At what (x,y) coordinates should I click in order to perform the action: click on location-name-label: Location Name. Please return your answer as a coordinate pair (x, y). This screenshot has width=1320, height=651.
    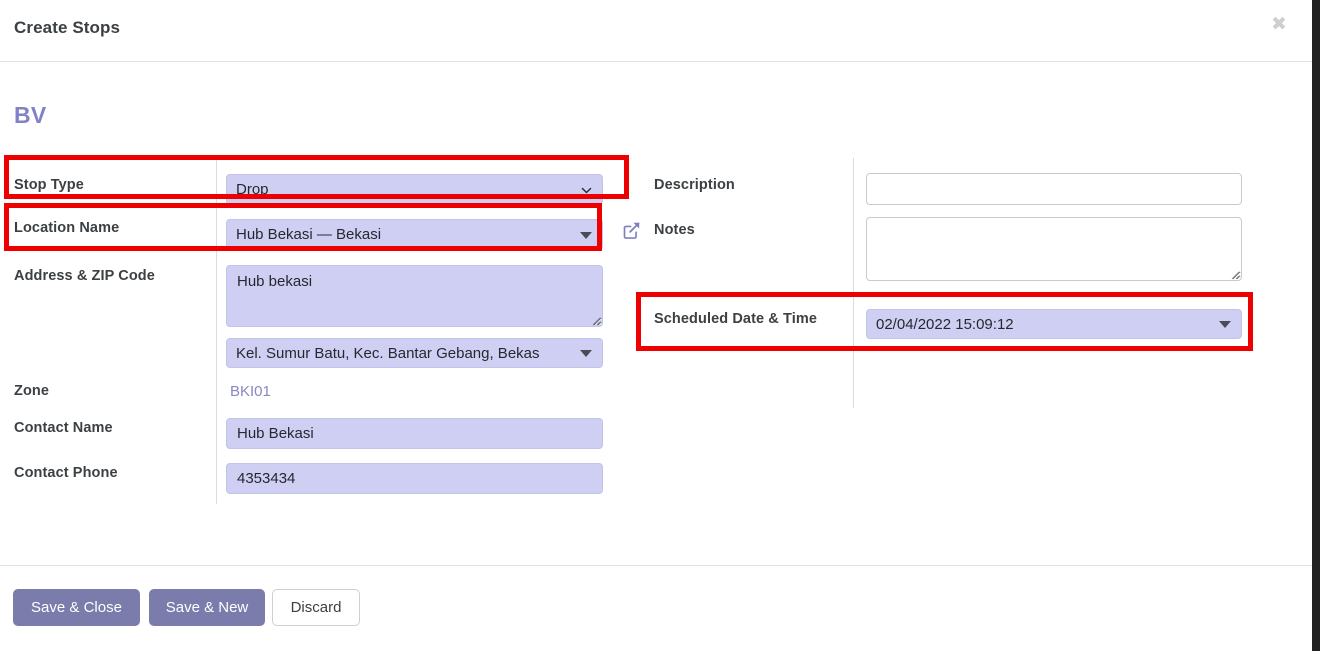
    Looking at the image, I should click on (67, 228).